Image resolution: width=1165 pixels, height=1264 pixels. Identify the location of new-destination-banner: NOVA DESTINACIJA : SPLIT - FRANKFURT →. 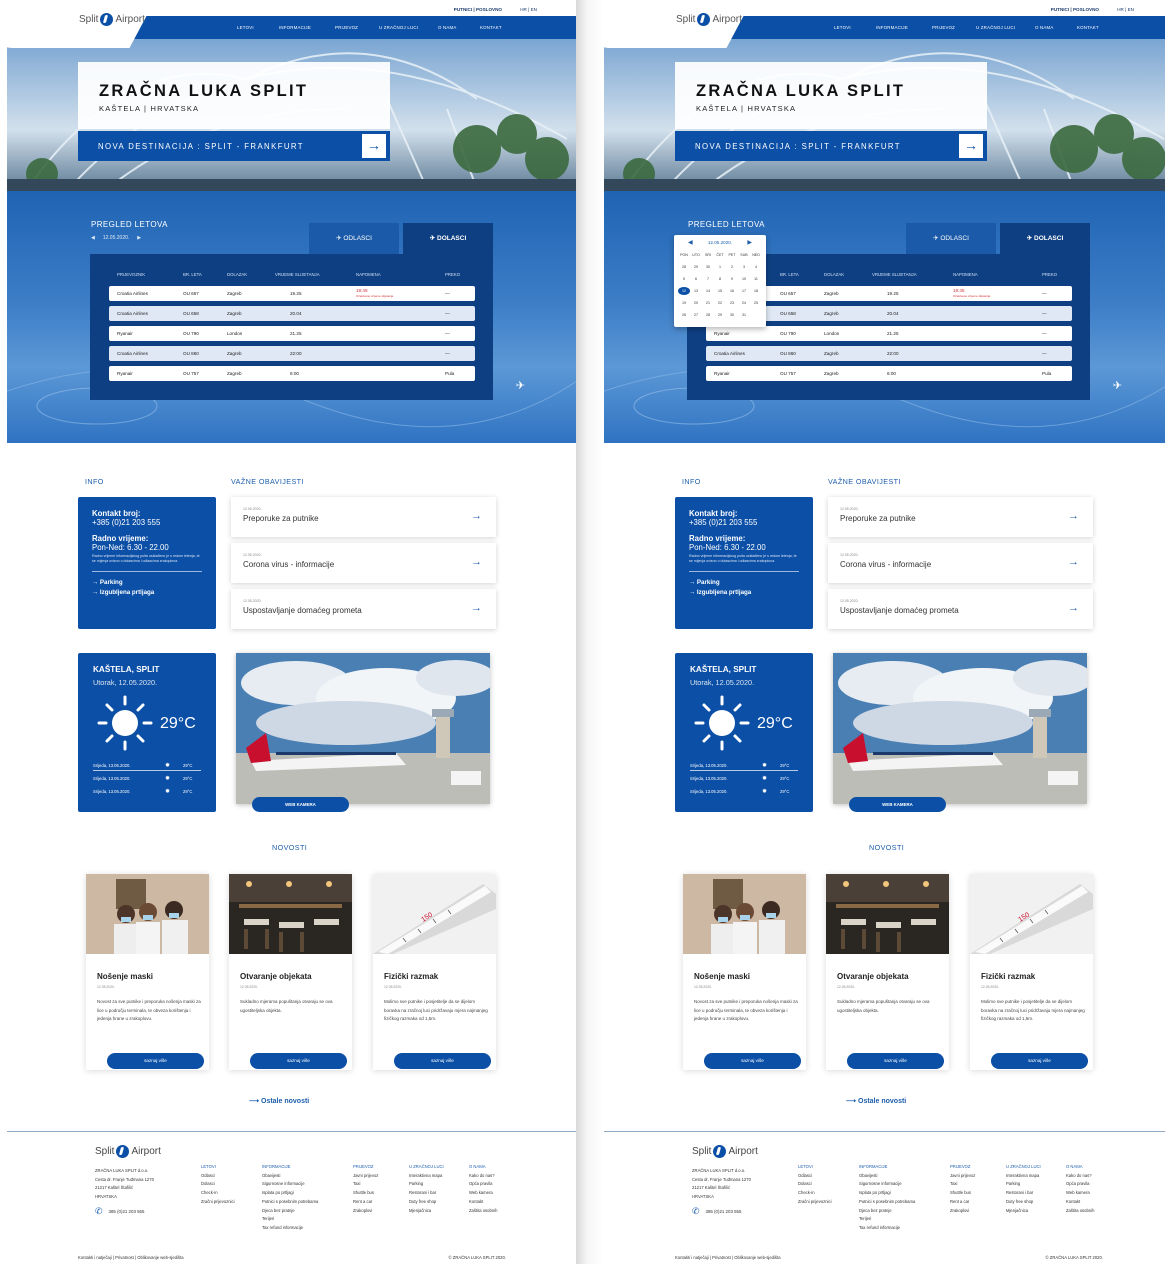
(831, 146).